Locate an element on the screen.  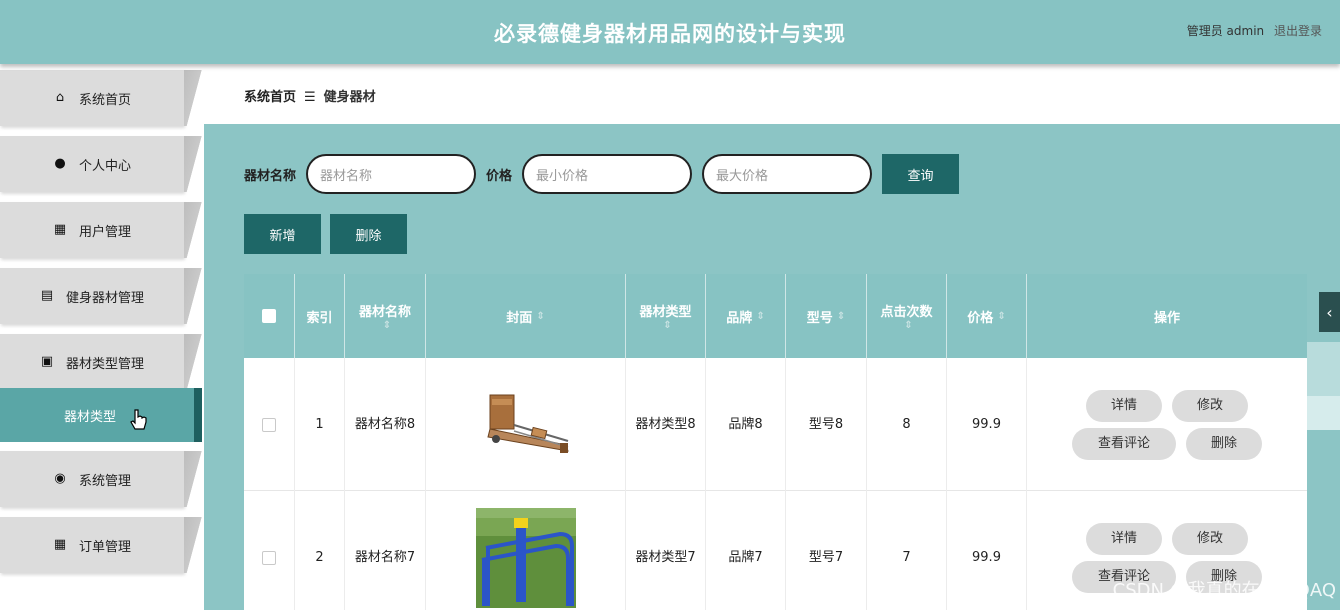
cell-type: 器材类型7 is located at coordinates (666, 550).